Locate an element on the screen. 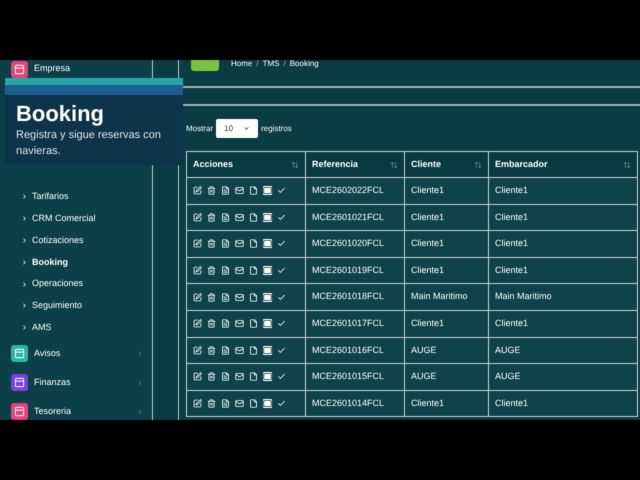 This screenshot has height=480, width=640. submenu-item: Tarifarios is located at coordinates (50, 197).